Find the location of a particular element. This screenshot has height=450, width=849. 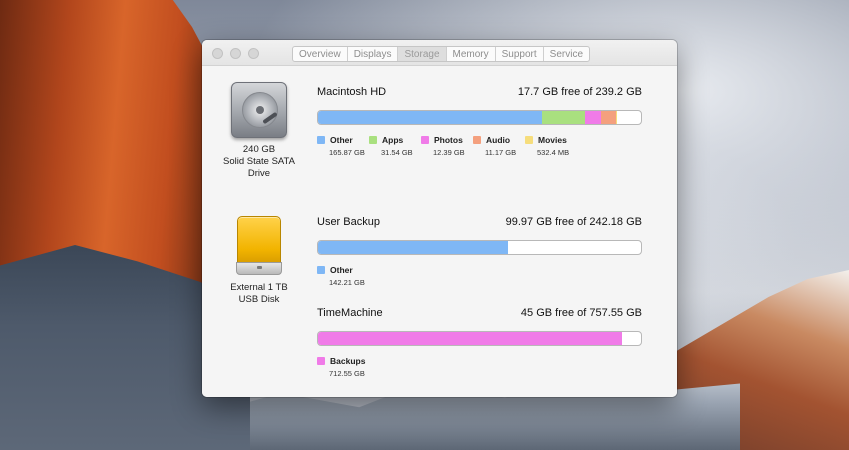

legend-name: Apps is located at coordinates (393, 139).